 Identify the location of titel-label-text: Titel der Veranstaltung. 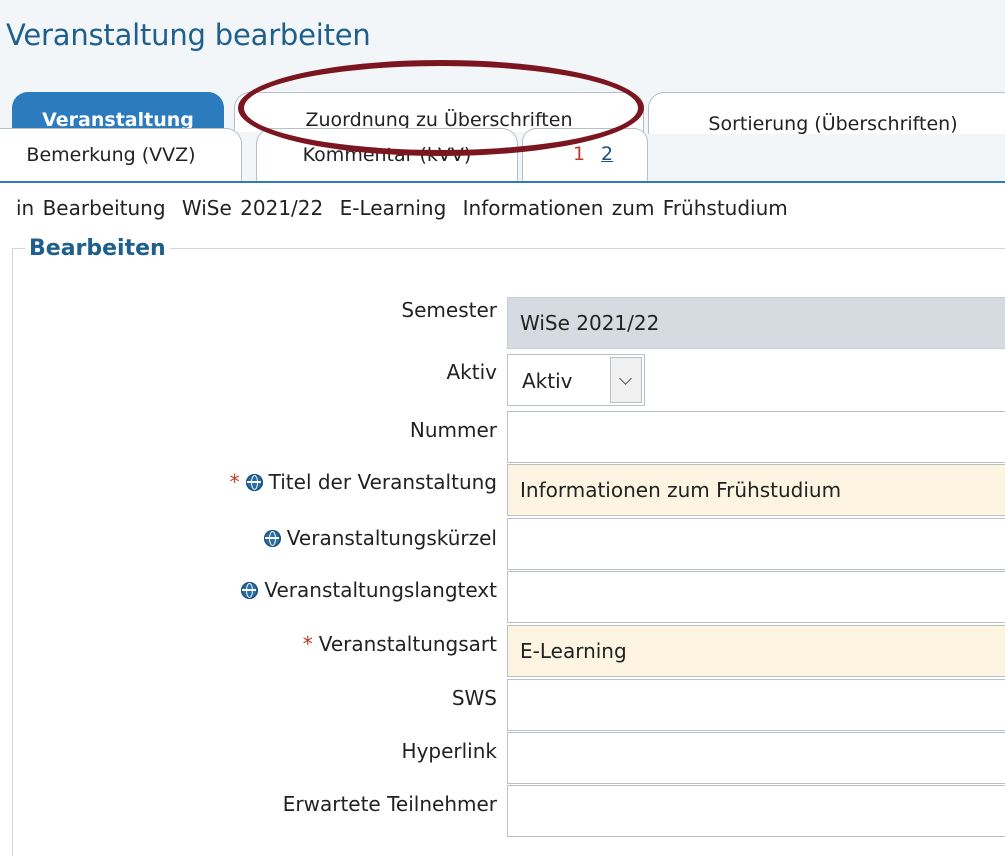
(382, 482).